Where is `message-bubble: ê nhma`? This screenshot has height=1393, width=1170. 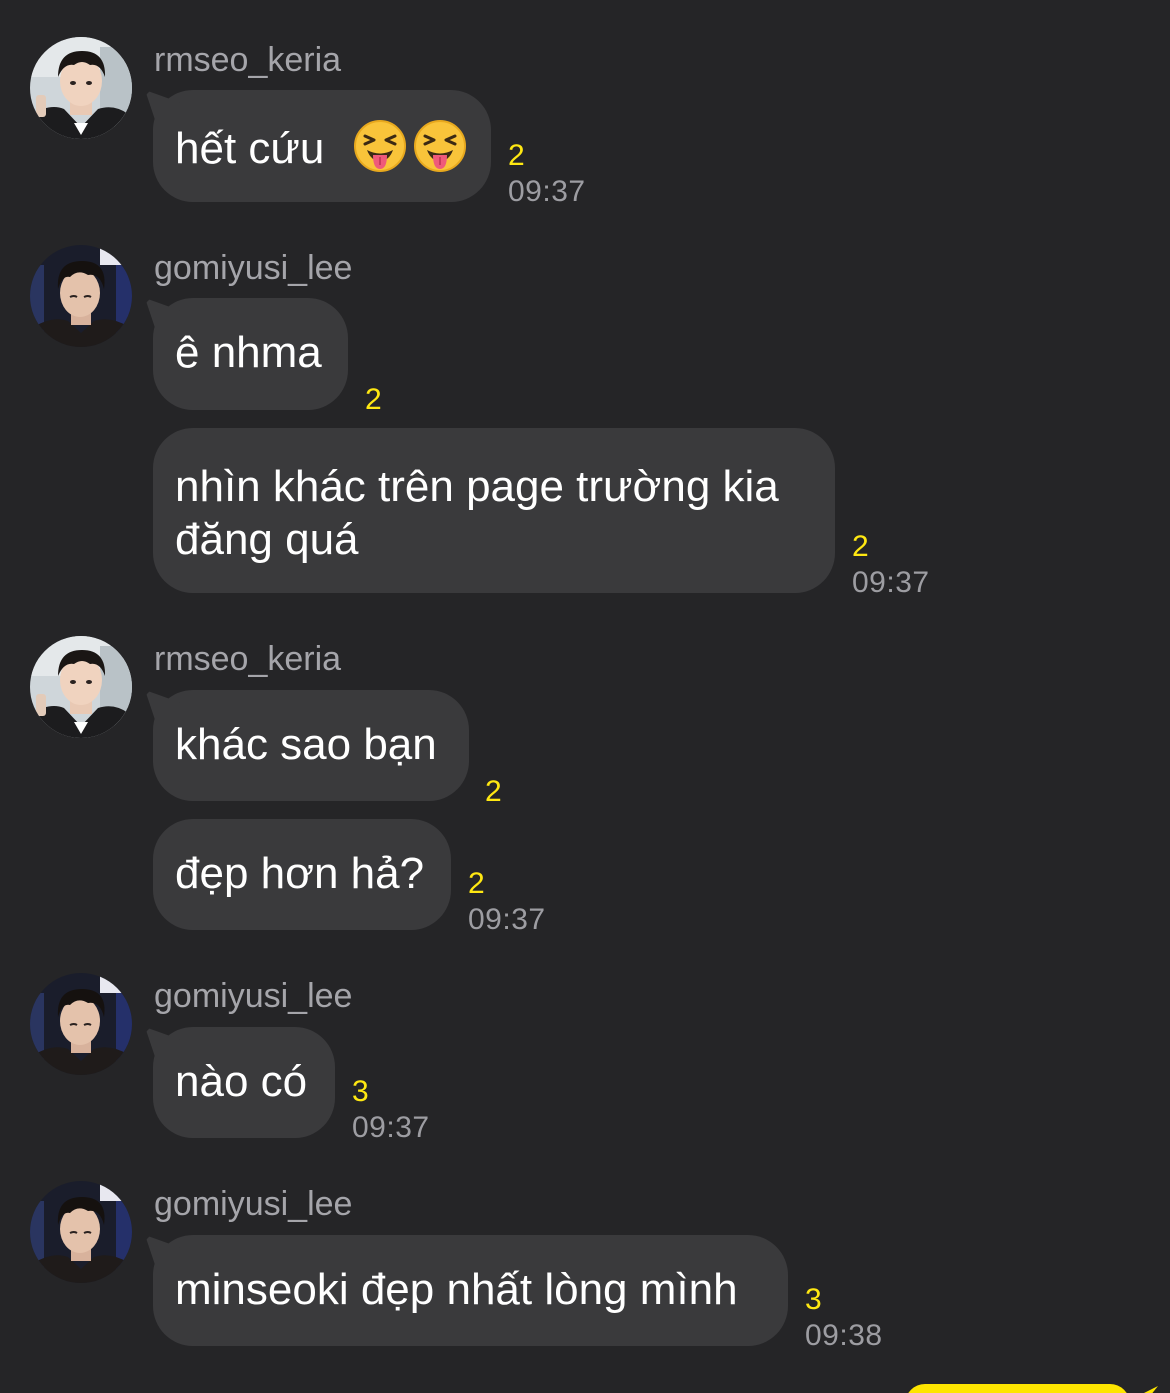 message-bubble: ê nhma is located at coordinates (250, 354).